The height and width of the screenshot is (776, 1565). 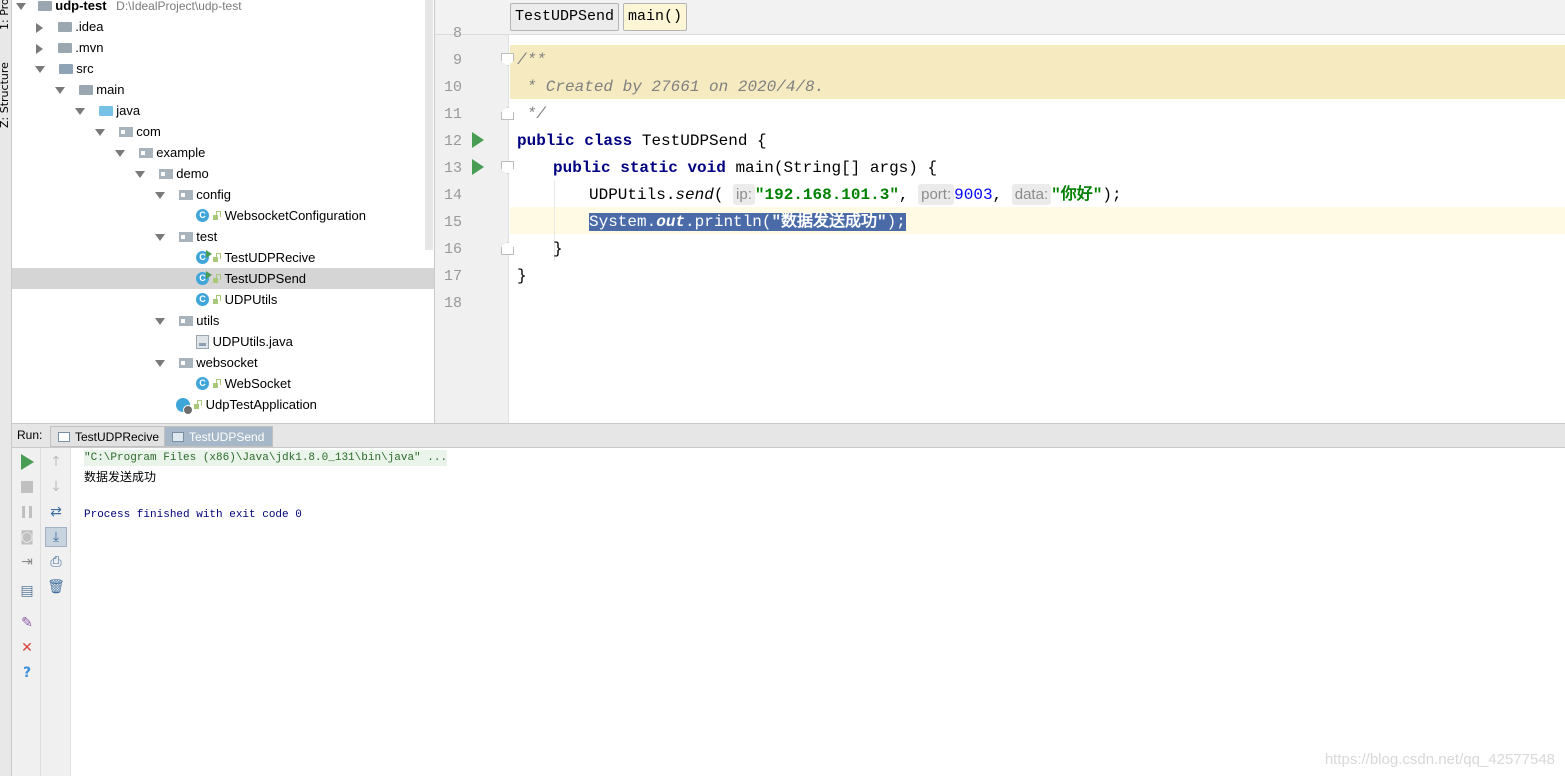 What do you see at coordinates (623, 222) in the screenshot?
I see `code-text: System.` at bounding box center [623, 222].